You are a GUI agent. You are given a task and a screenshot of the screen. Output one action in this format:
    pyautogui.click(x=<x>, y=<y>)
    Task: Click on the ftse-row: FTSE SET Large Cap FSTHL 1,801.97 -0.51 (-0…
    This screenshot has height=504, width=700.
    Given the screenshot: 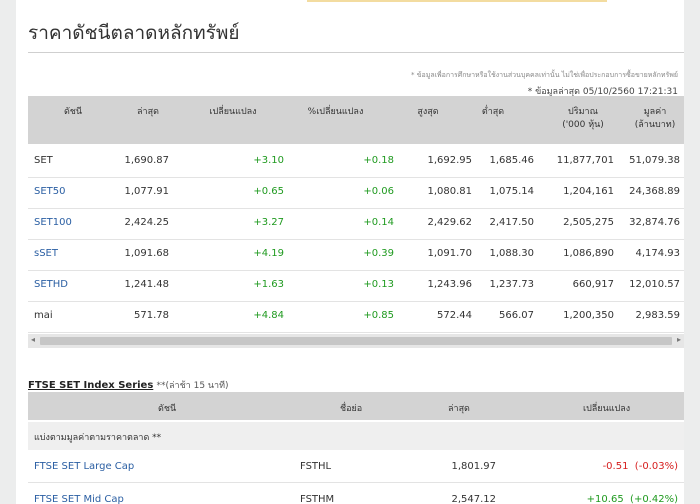 What is the action you would take?
    pyautogui.click(x=356, y=467)
    